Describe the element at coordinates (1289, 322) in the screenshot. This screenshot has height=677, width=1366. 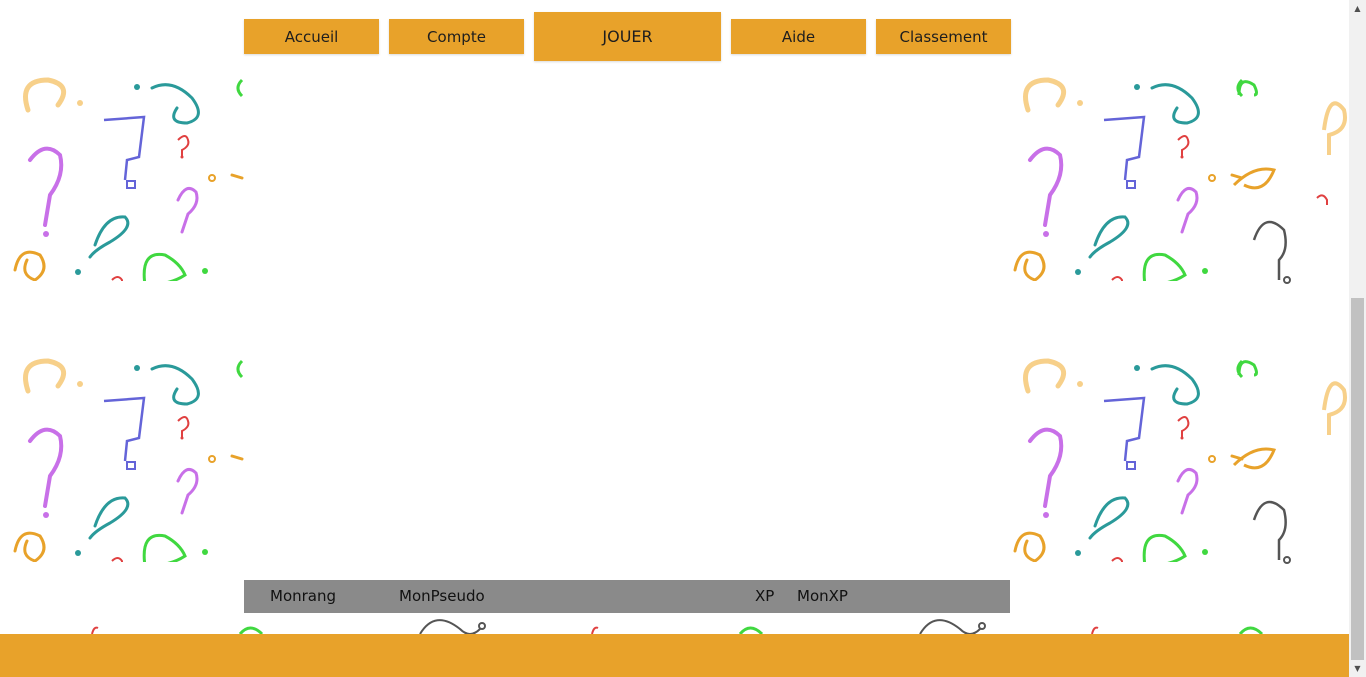
I see `question-mark-tile` at that location.